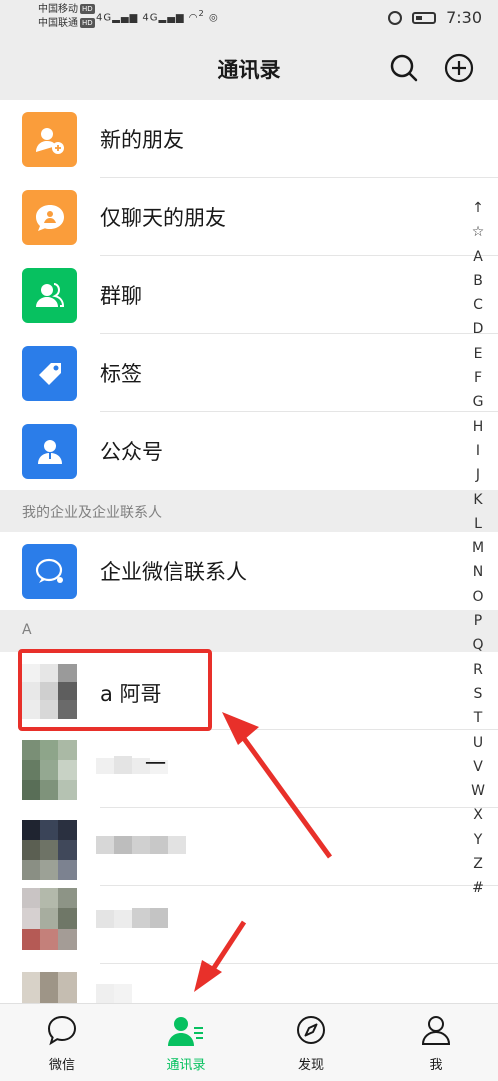  I want to click on bottom-tab-bar: 微信 通讯录 发现 我, so click(249, 1042).